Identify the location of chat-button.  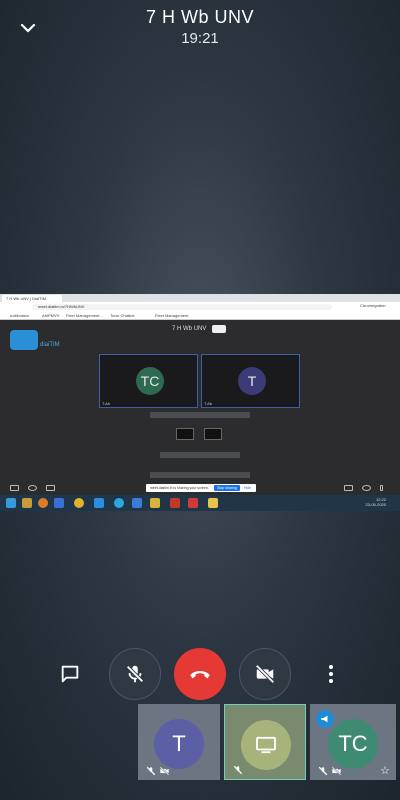
(70, 674).